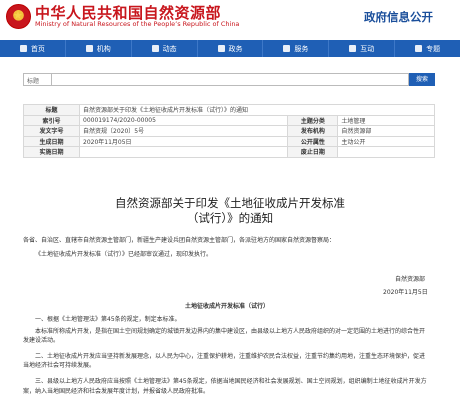 The image size is (460, 400). I want to click on table-row: 标题 自然资源部关于印发《土地征收成片开发标准（试行）》的通知, so click(229, 110).